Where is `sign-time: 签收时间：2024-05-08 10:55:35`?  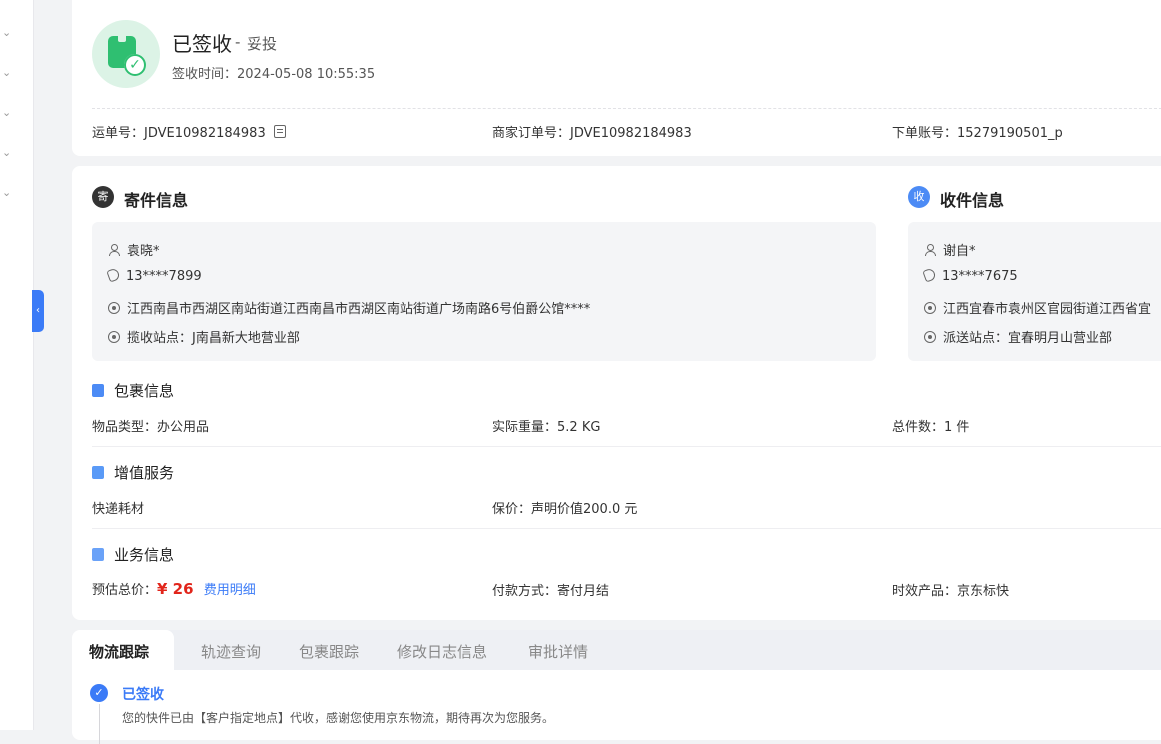 sign-time: 签收时间：2024-05-08 10:55:35 is located at coordinates (274, 74).